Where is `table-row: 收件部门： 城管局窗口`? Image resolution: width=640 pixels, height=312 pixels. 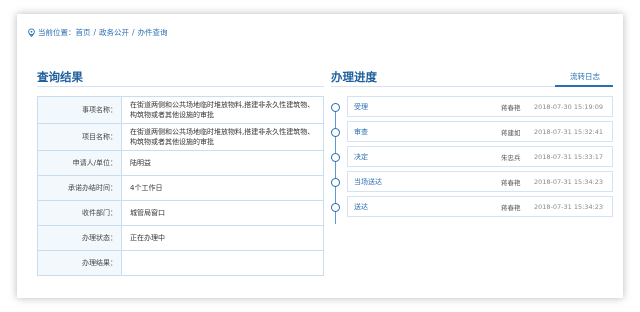 table-row: 收件部门： 城管局窗口 is located at coordinates (180, 213).